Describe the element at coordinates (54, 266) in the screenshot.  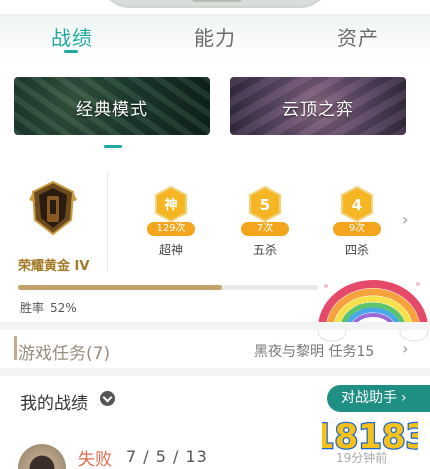
I see `rank-label: 荣耀黄金 IV` at that location.